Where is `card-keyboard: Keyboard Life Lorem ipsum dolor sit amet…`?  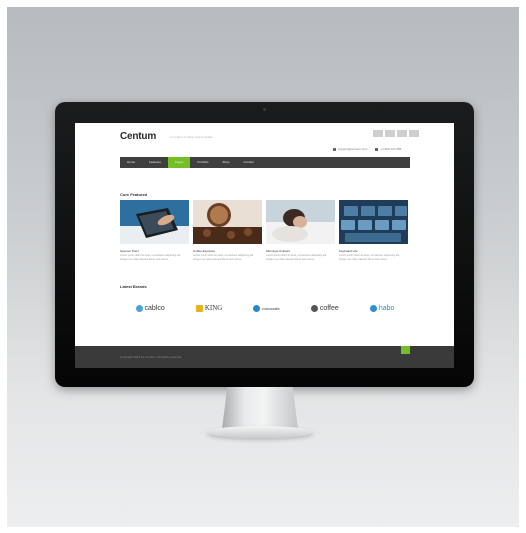 card-keyboard: Keyboard Life Lorem ipsum dolor sit amet… is located at coordinates (373, 231).